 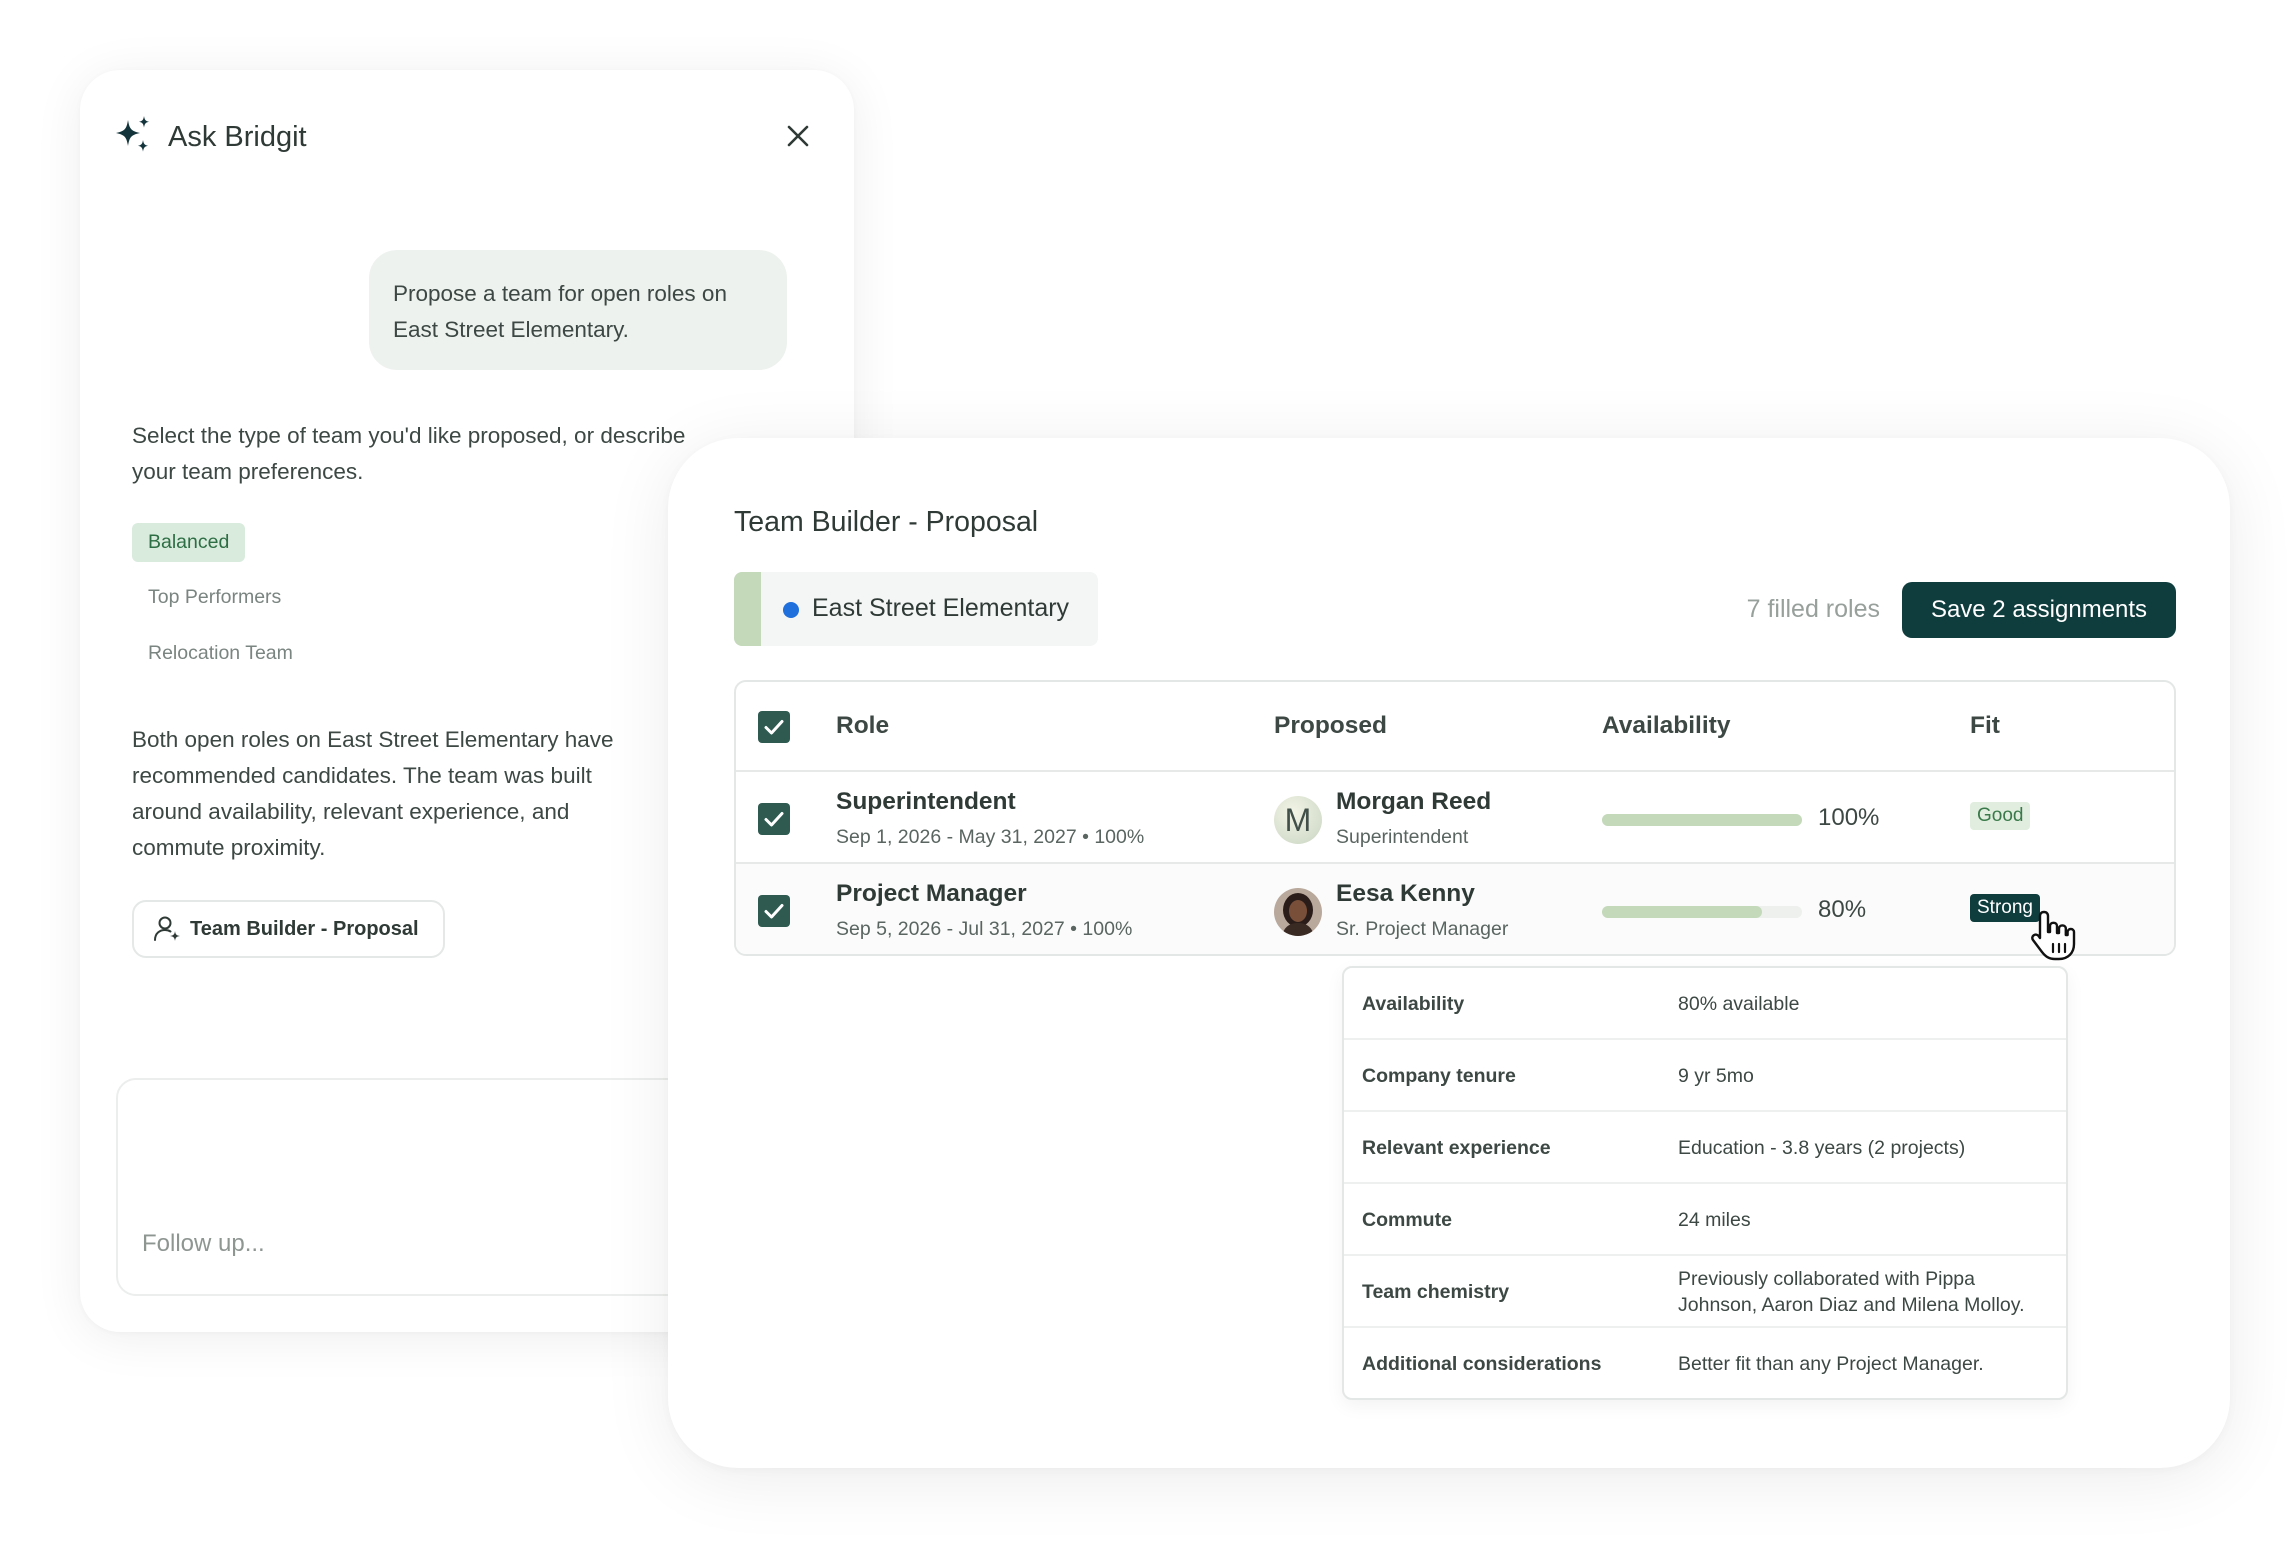 What do you see at coordinates (863, 725) in the screenshot?
I see `column-header-role: Role` at bounding box center [863, 725].